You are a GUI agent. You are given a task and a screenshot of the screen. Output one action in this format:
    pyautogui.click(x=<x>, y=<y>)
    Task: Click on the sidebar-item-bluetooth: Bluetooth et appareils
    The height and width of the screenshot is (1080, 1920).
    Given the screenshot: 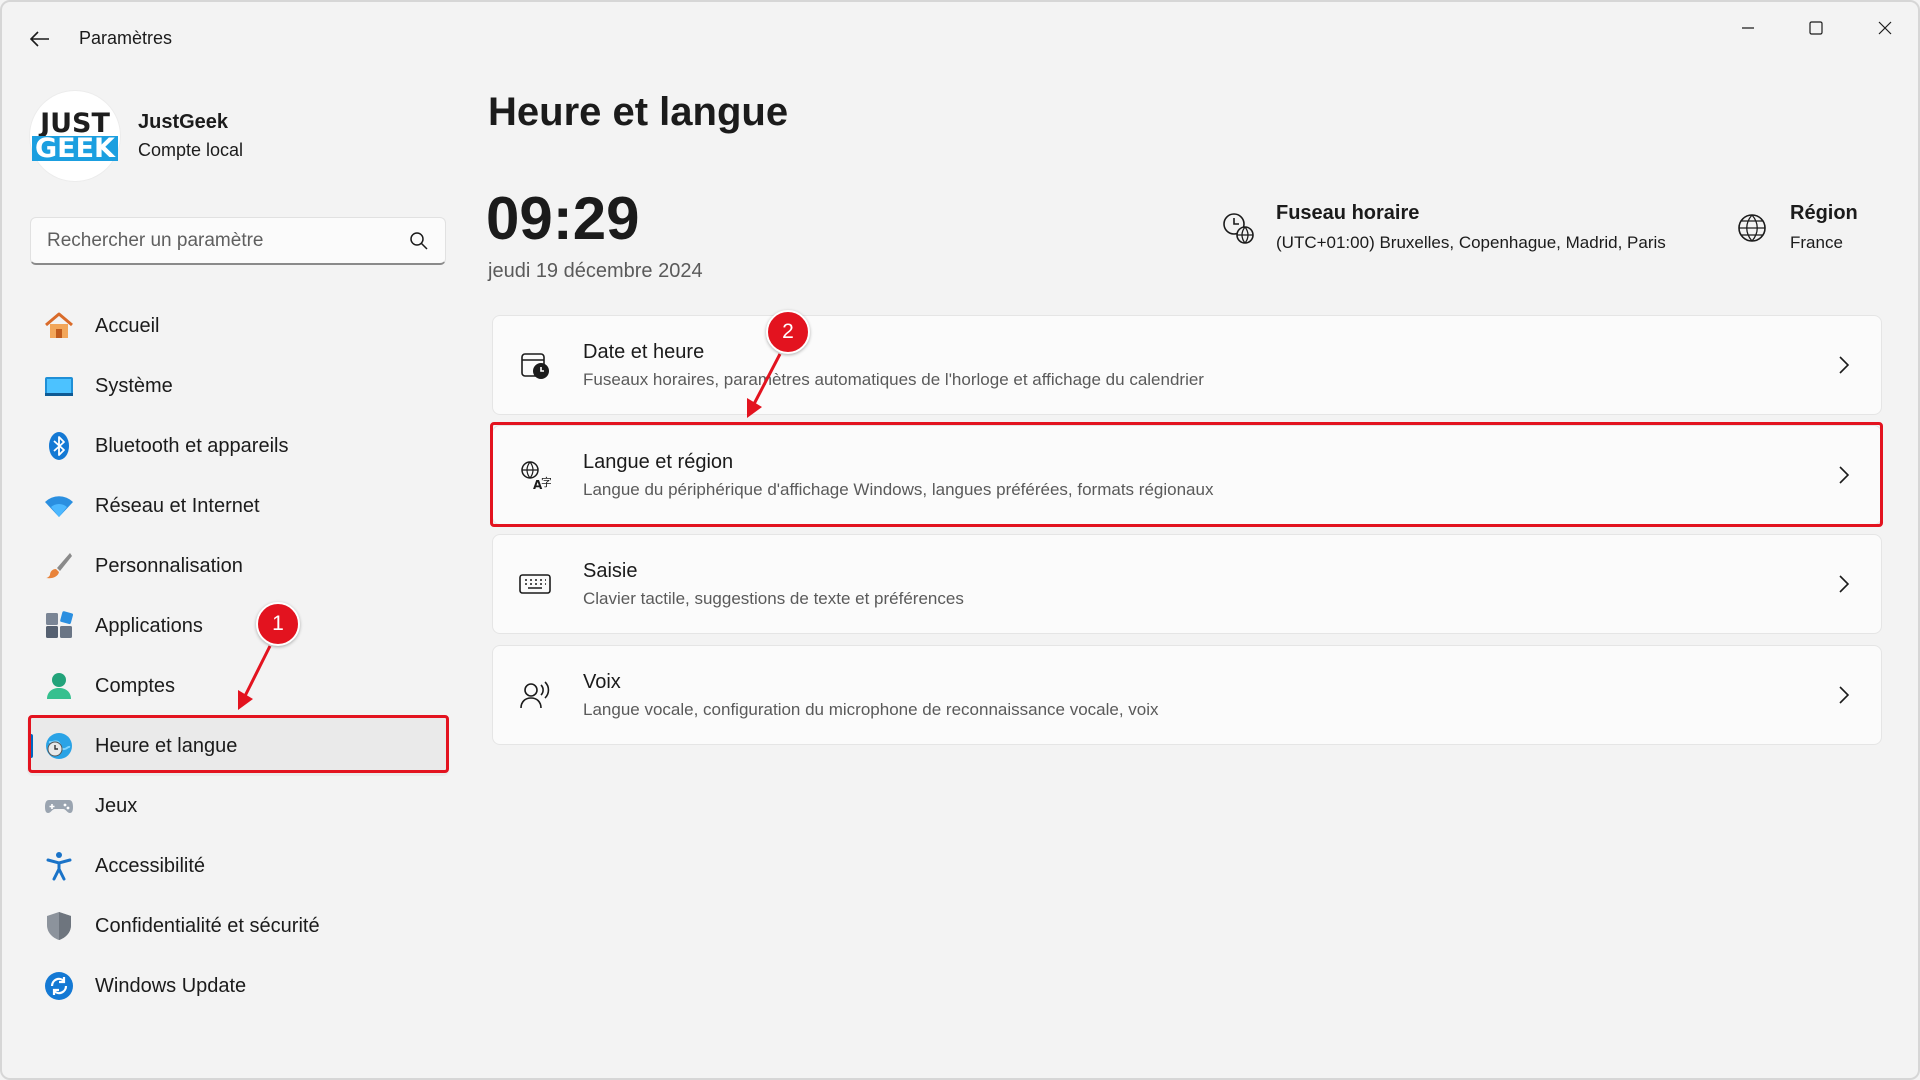 What is the action you would take?
    pyautogui.click(x=238, y=446)
    